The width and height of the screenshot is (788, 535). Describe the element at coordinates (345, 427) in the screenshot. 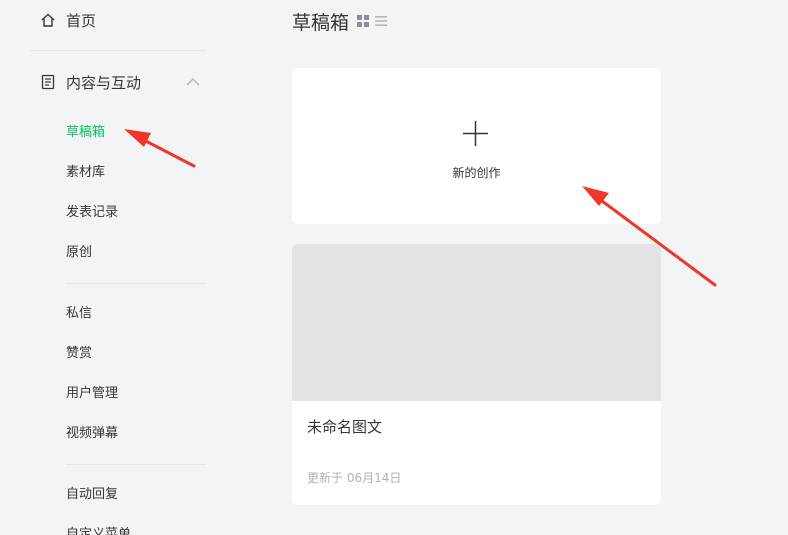

I see `draft-title: 未命名图文` at that location.